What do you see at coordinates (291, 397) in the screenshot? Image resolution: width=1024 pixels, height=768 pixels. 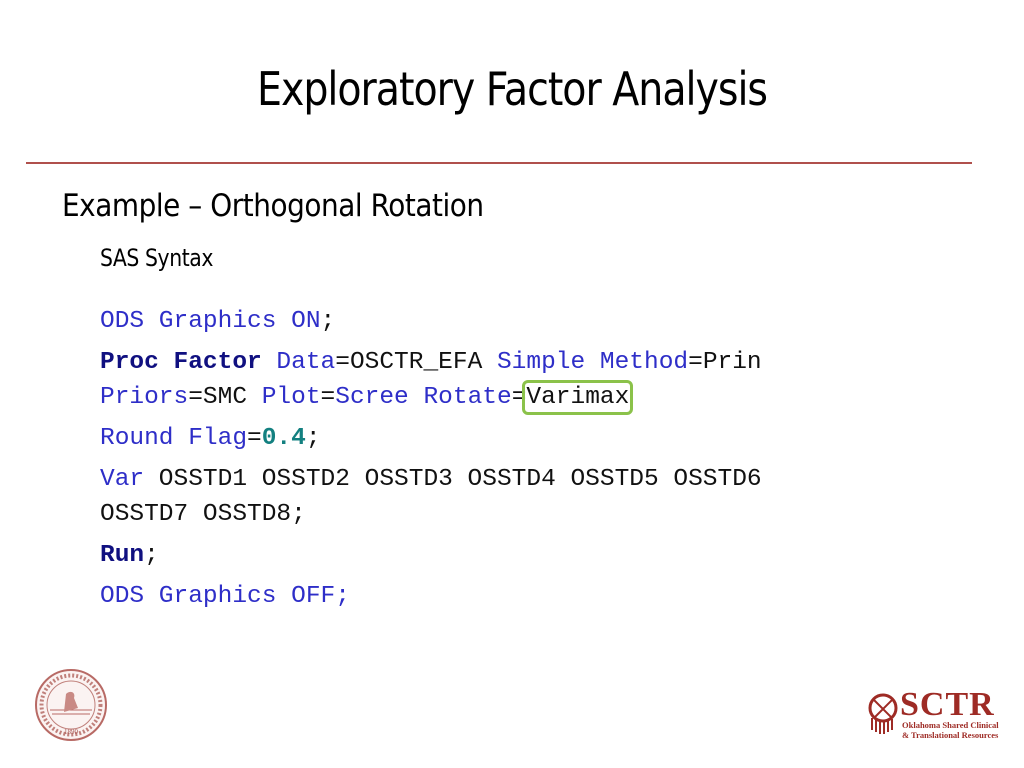 I see `code-keyword: Plot` at bounding box center [291, 397].